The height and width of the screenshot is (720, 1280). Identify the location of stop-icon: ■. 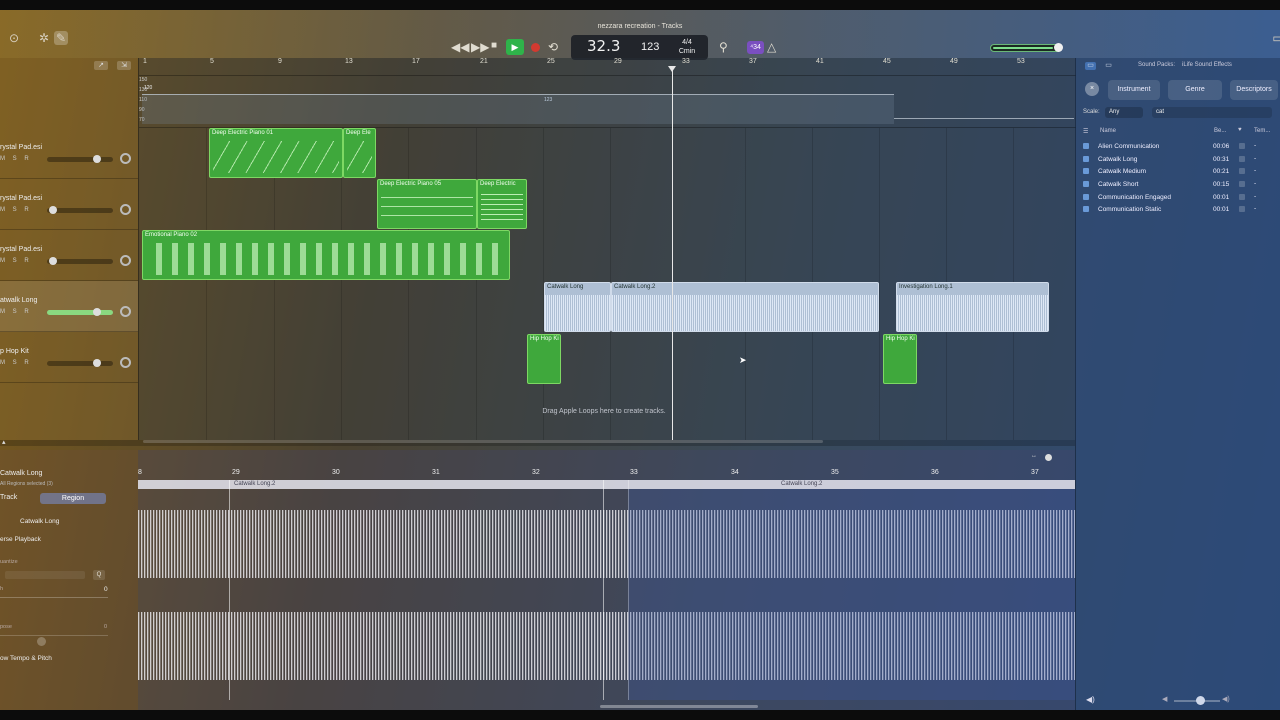
(494, 45).